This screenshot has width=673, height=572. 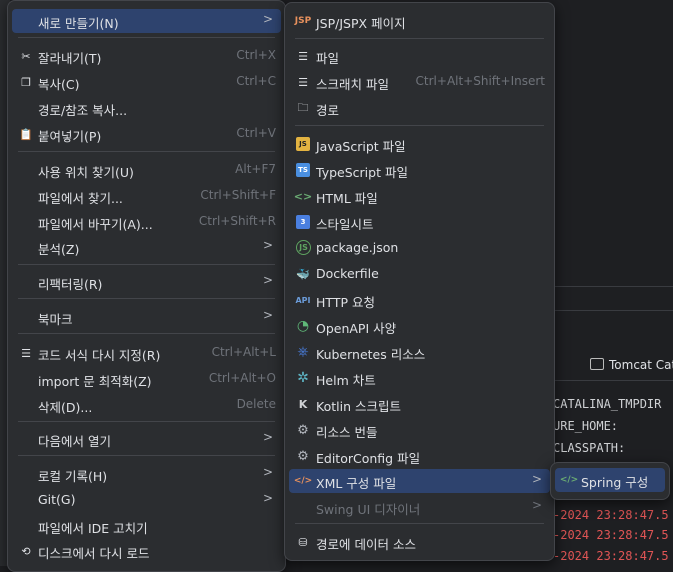 I want to click on html-icon: <>, so click(x=303, y=196).